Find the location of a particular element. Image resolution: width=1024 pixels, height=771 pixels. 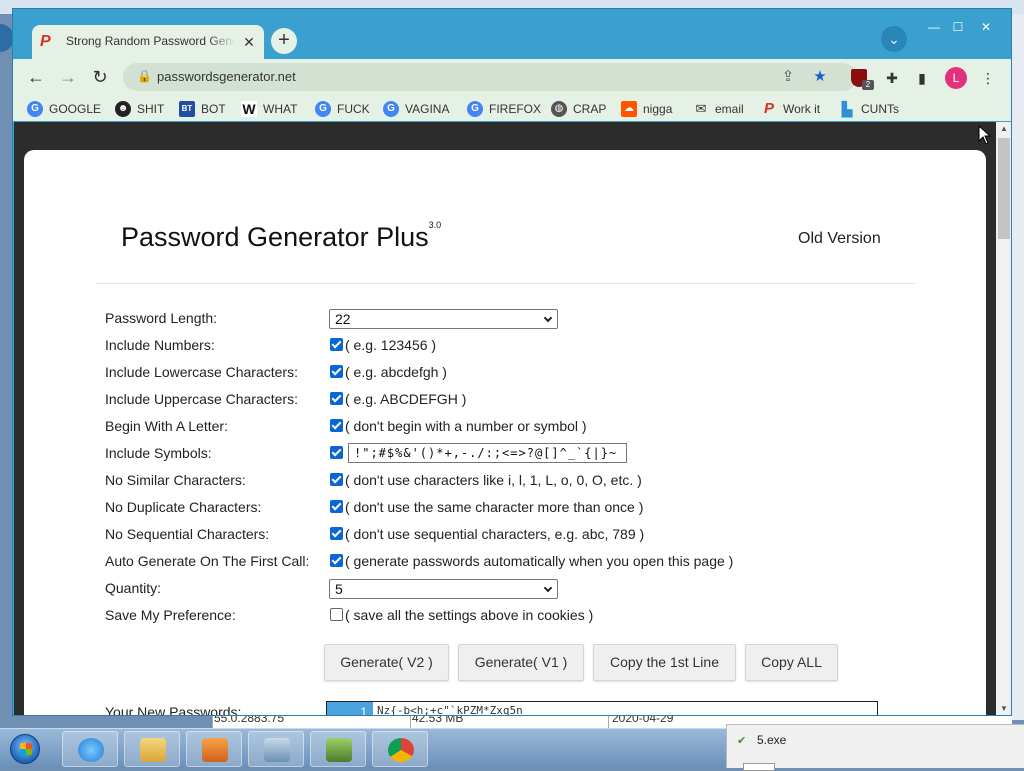

include-numbers-checkbox is located at coordinates (336, 344).